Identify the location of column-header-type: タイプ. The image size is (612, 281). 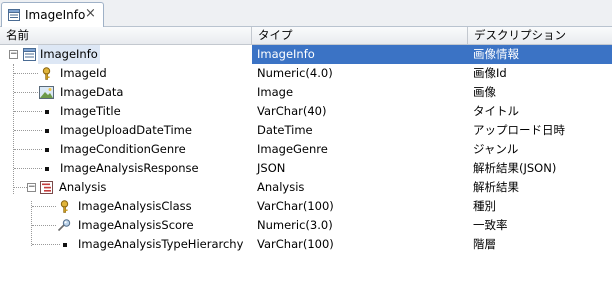
(360, 35).